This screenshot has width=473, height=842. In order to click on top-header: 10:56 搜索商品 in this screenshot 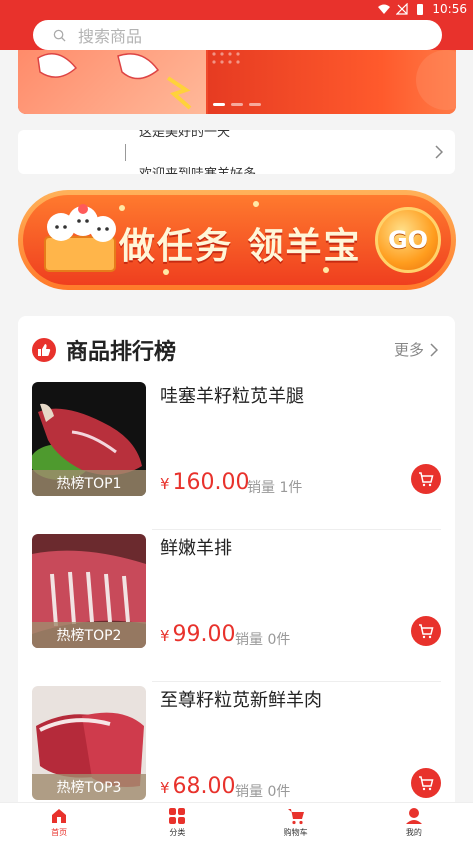, I will do `click(236, 25)`.